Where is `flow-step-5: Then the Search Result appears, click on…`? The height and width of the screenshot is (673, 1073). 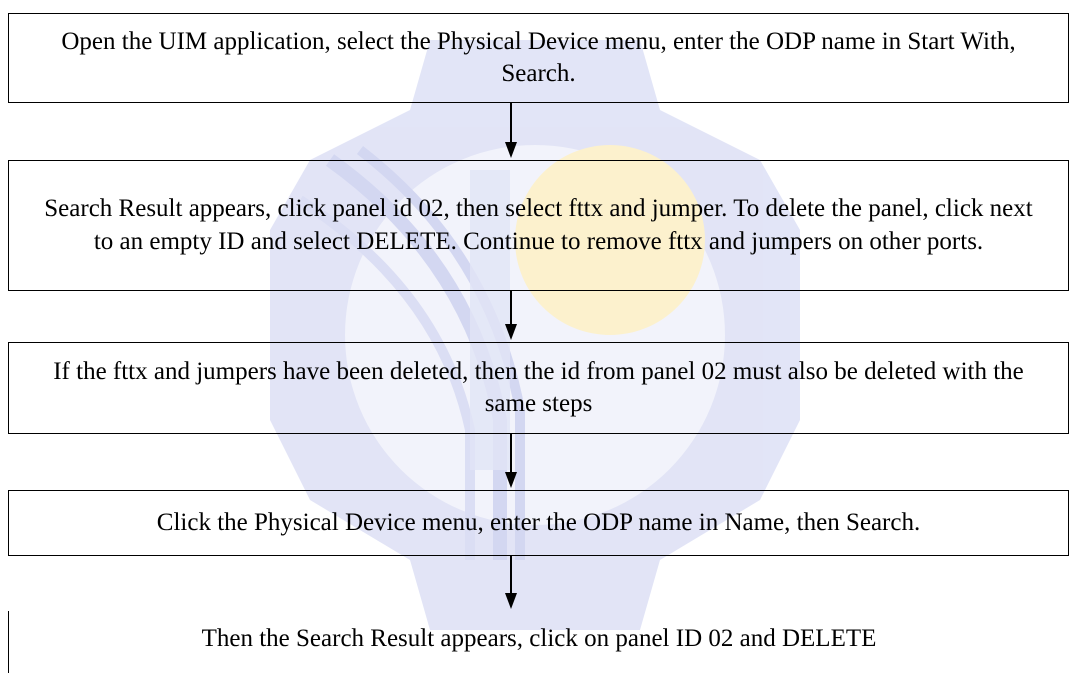 flow-step-5: Then the Search Result appears, click on… is located at coordinates (538, 642).